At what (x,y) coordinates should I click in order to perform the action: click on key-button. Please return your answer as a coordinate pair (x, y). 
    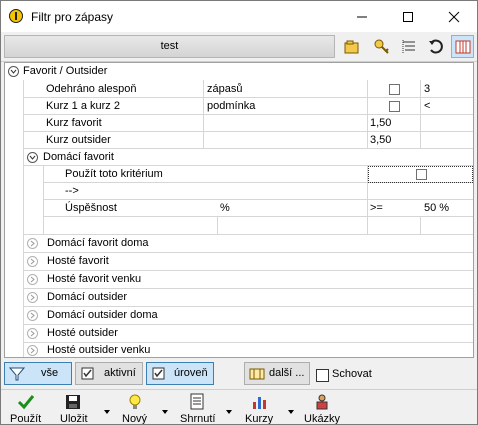
    Looking at the image, I should click on (381, 46).